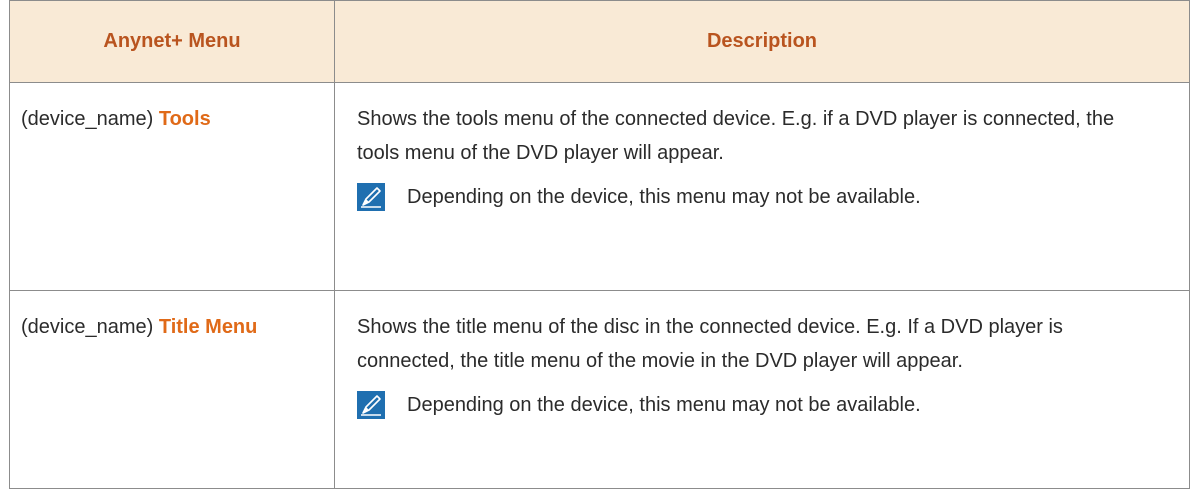  Describe the element at coordinates (208, 327) in the screenshot. I see `menu-item-title-menu: Title Menu` at that location.